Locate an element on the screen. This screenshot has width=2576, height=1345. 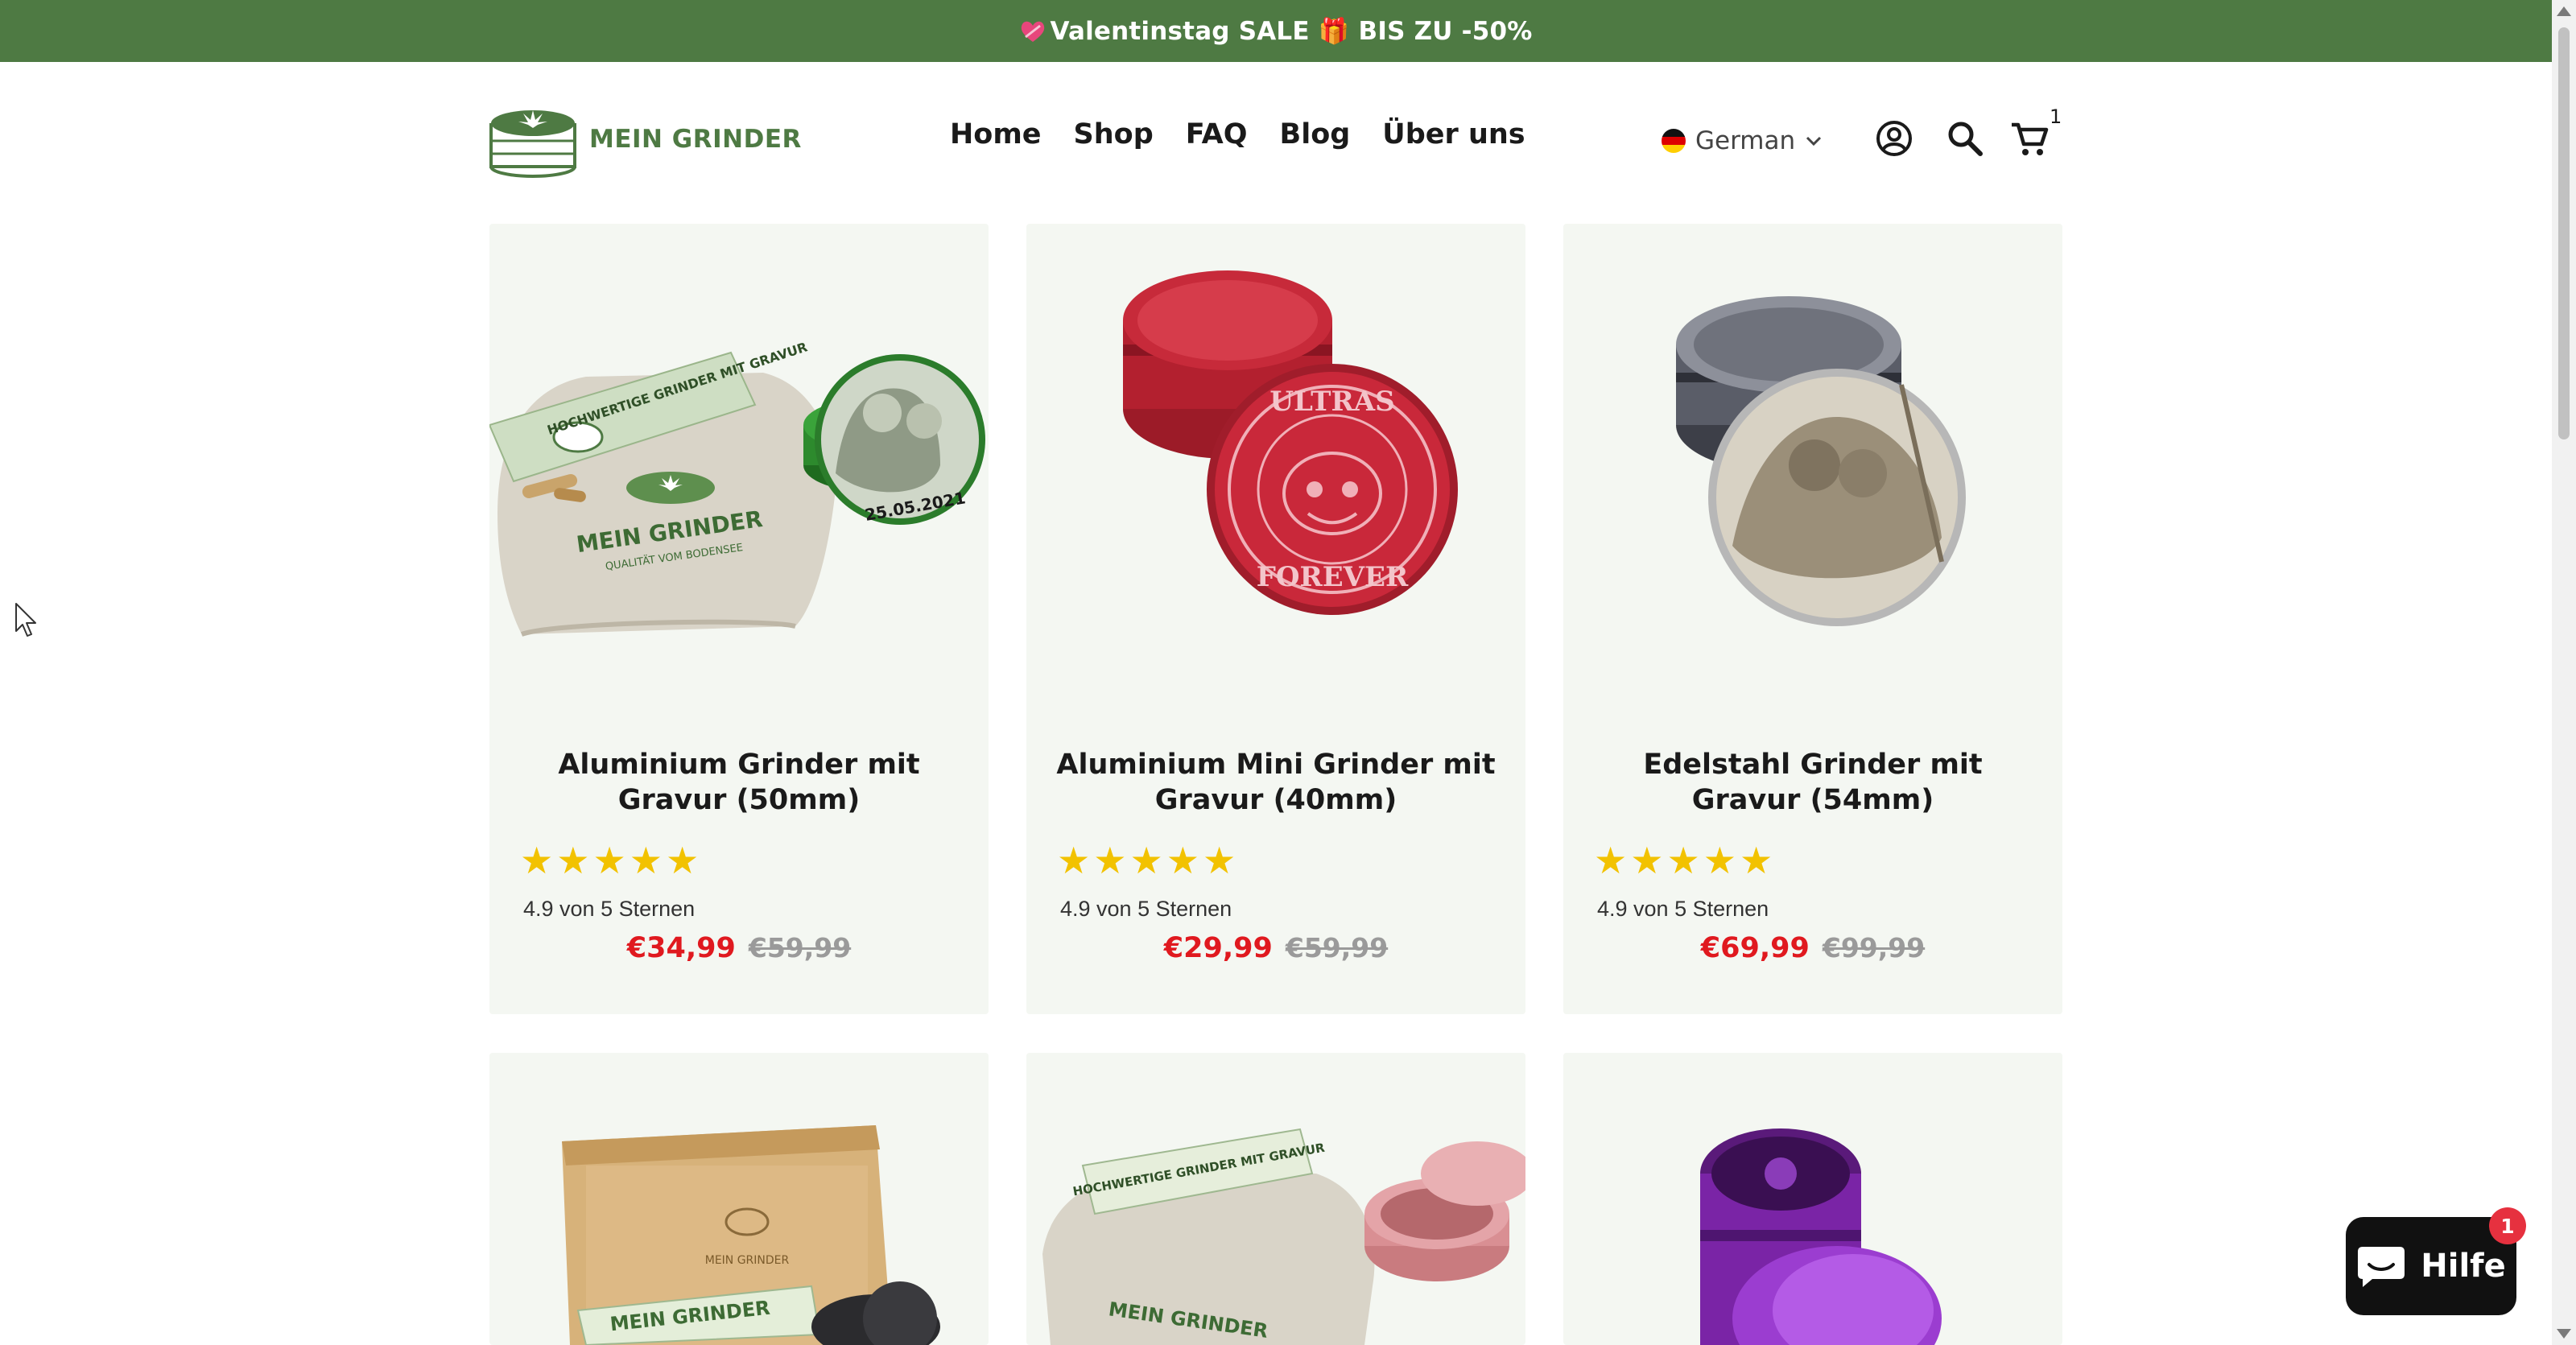
product-card is located at coordinates (1812, 1199).